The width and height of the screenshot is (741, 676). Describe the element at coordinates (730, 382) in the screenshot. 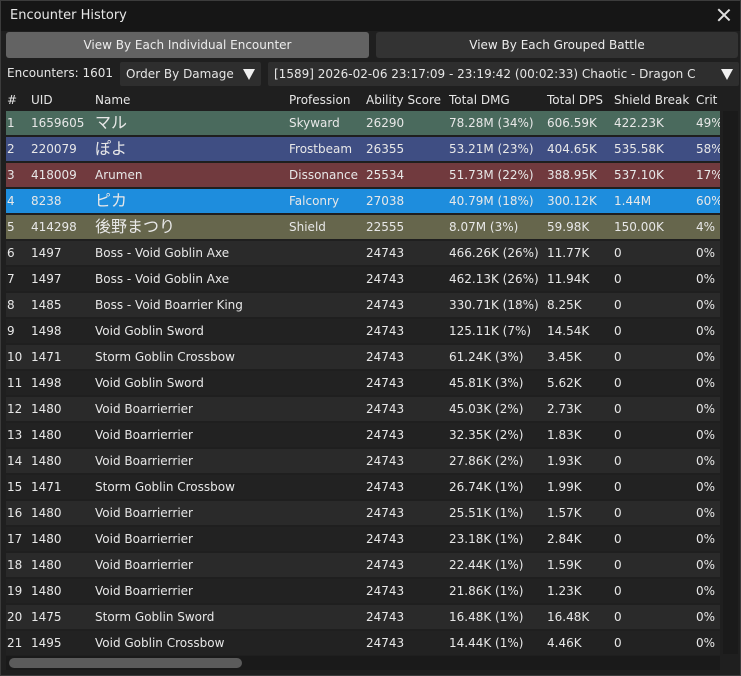

I see `vertical-scrollbar` at that location.